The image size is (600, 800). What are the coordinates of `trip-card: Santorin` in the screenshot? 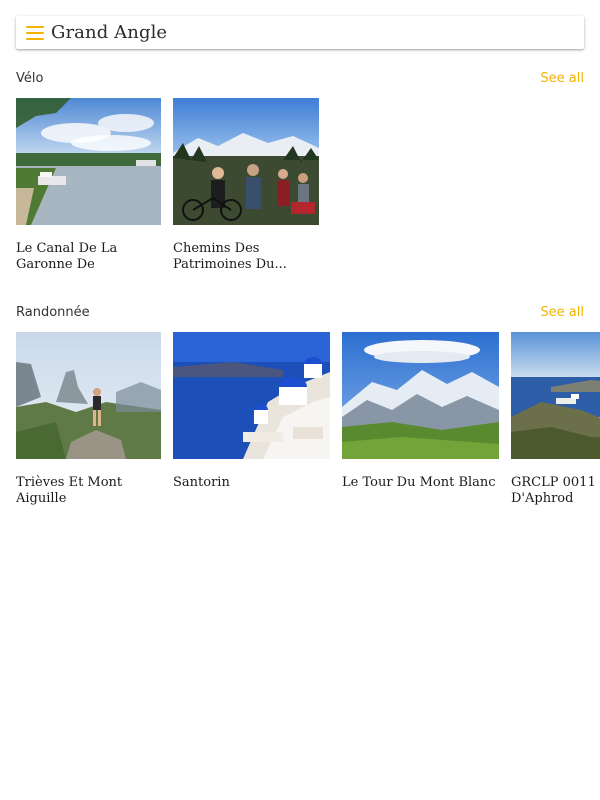 It's located at (251, 411).